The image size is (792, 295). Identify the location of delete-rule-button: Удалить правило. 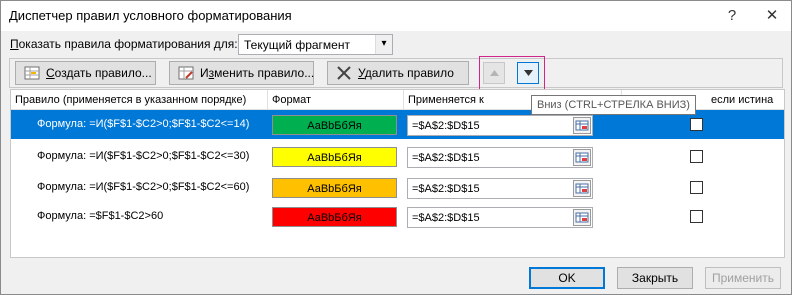
(398, 73).